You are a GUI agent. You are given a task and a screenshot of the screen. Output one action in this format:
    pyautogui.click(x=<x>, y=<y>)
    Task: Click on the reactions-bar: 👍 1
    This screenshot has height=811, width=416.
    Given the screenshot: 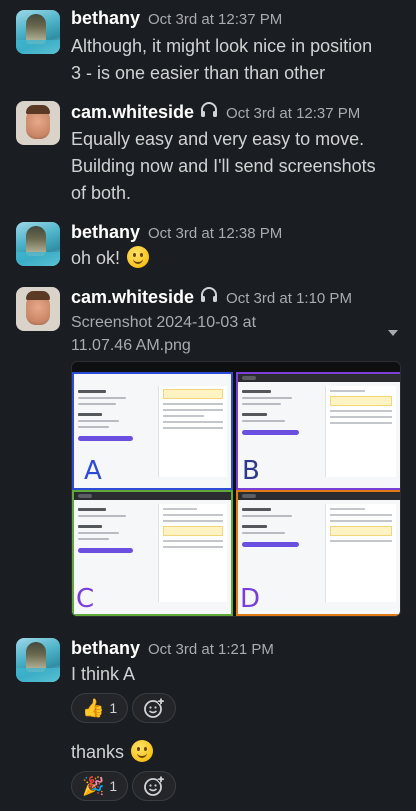 What is the action you would take?
    pyautogui.click(x=124, y=708)
    